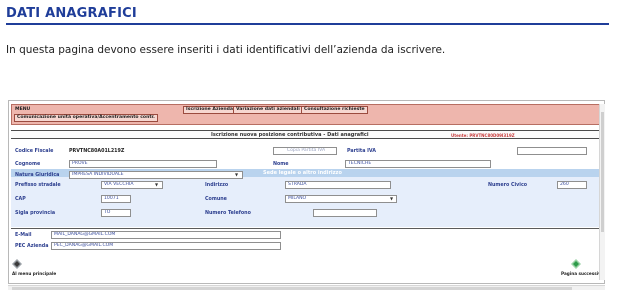 The width and height of the screenshot is (623, 298). What do you see at coordinates (71, 13) in the screenshot?
I see `slide-title: DATI ANAGRAFICI` at bounding box center [71, 13].